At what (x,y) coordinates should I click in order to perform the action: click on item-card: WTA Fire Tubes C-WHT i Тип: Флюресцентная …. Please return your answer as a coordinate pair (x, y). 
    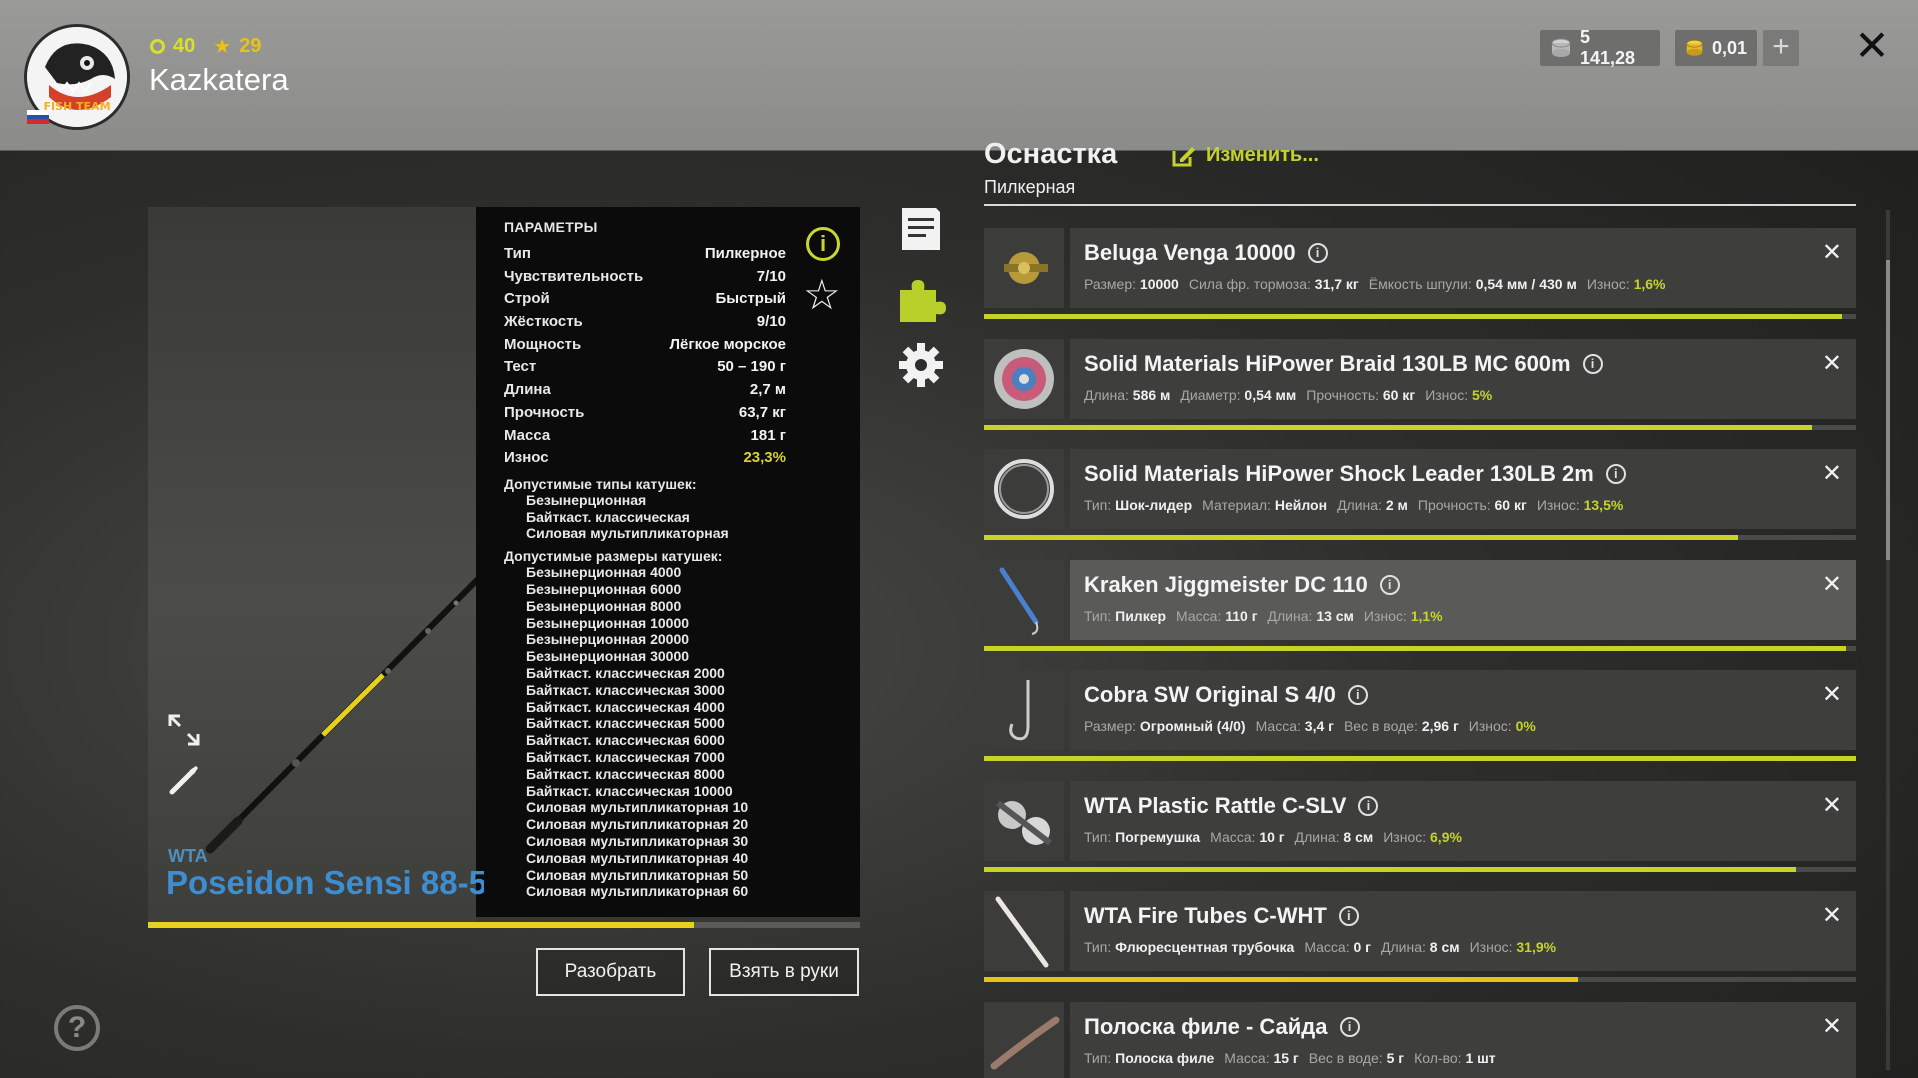
    Looking at the image, I should click on (1463, 931).